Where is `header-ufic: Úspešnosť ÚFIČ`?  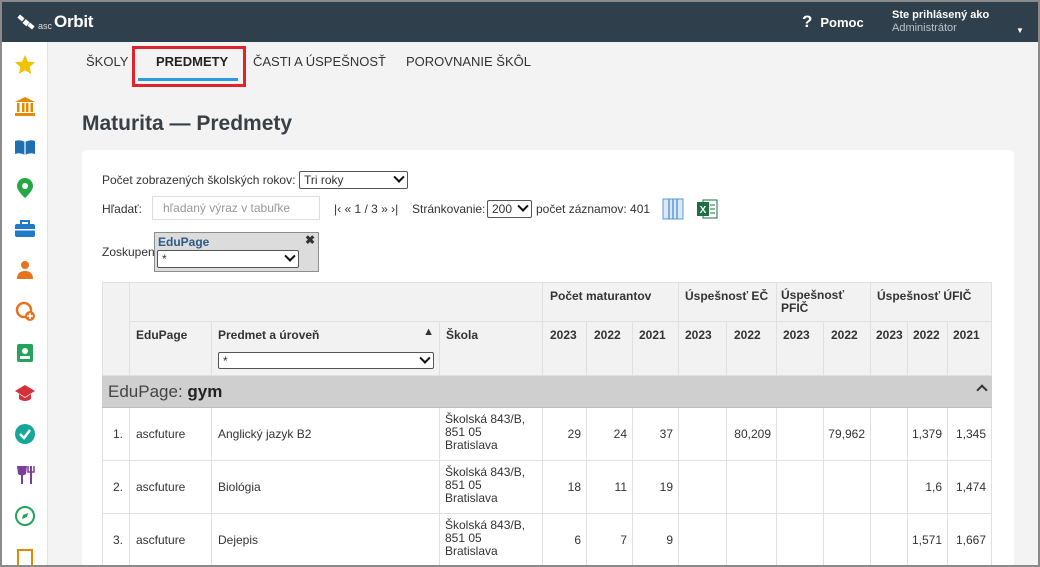
header-ufic: Úspešnosť ÚFIČ is located at coordinates (931, 302).